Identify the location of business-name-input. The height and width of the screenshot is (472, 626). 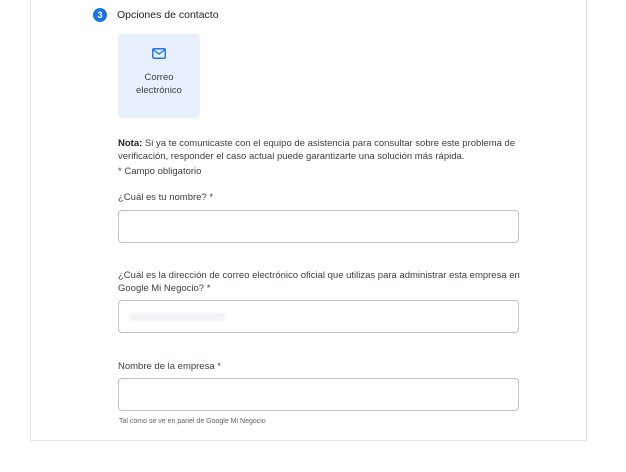
(318, 394).